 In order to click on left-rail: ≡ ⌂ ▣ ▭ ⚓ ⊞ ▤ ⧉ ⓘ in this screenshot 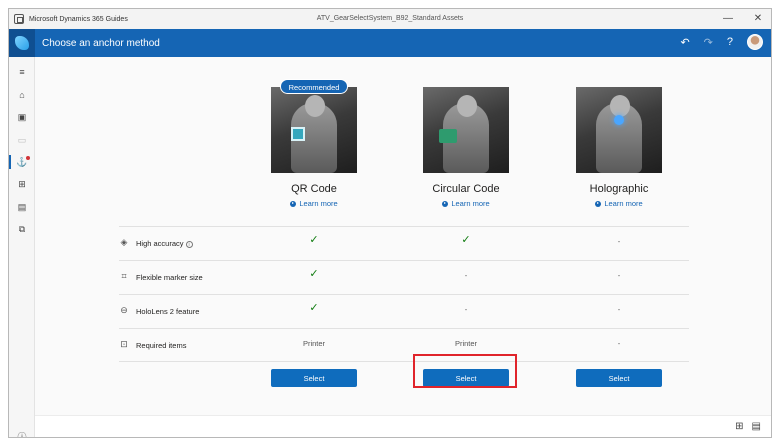, I will do `click(22, 247)`.